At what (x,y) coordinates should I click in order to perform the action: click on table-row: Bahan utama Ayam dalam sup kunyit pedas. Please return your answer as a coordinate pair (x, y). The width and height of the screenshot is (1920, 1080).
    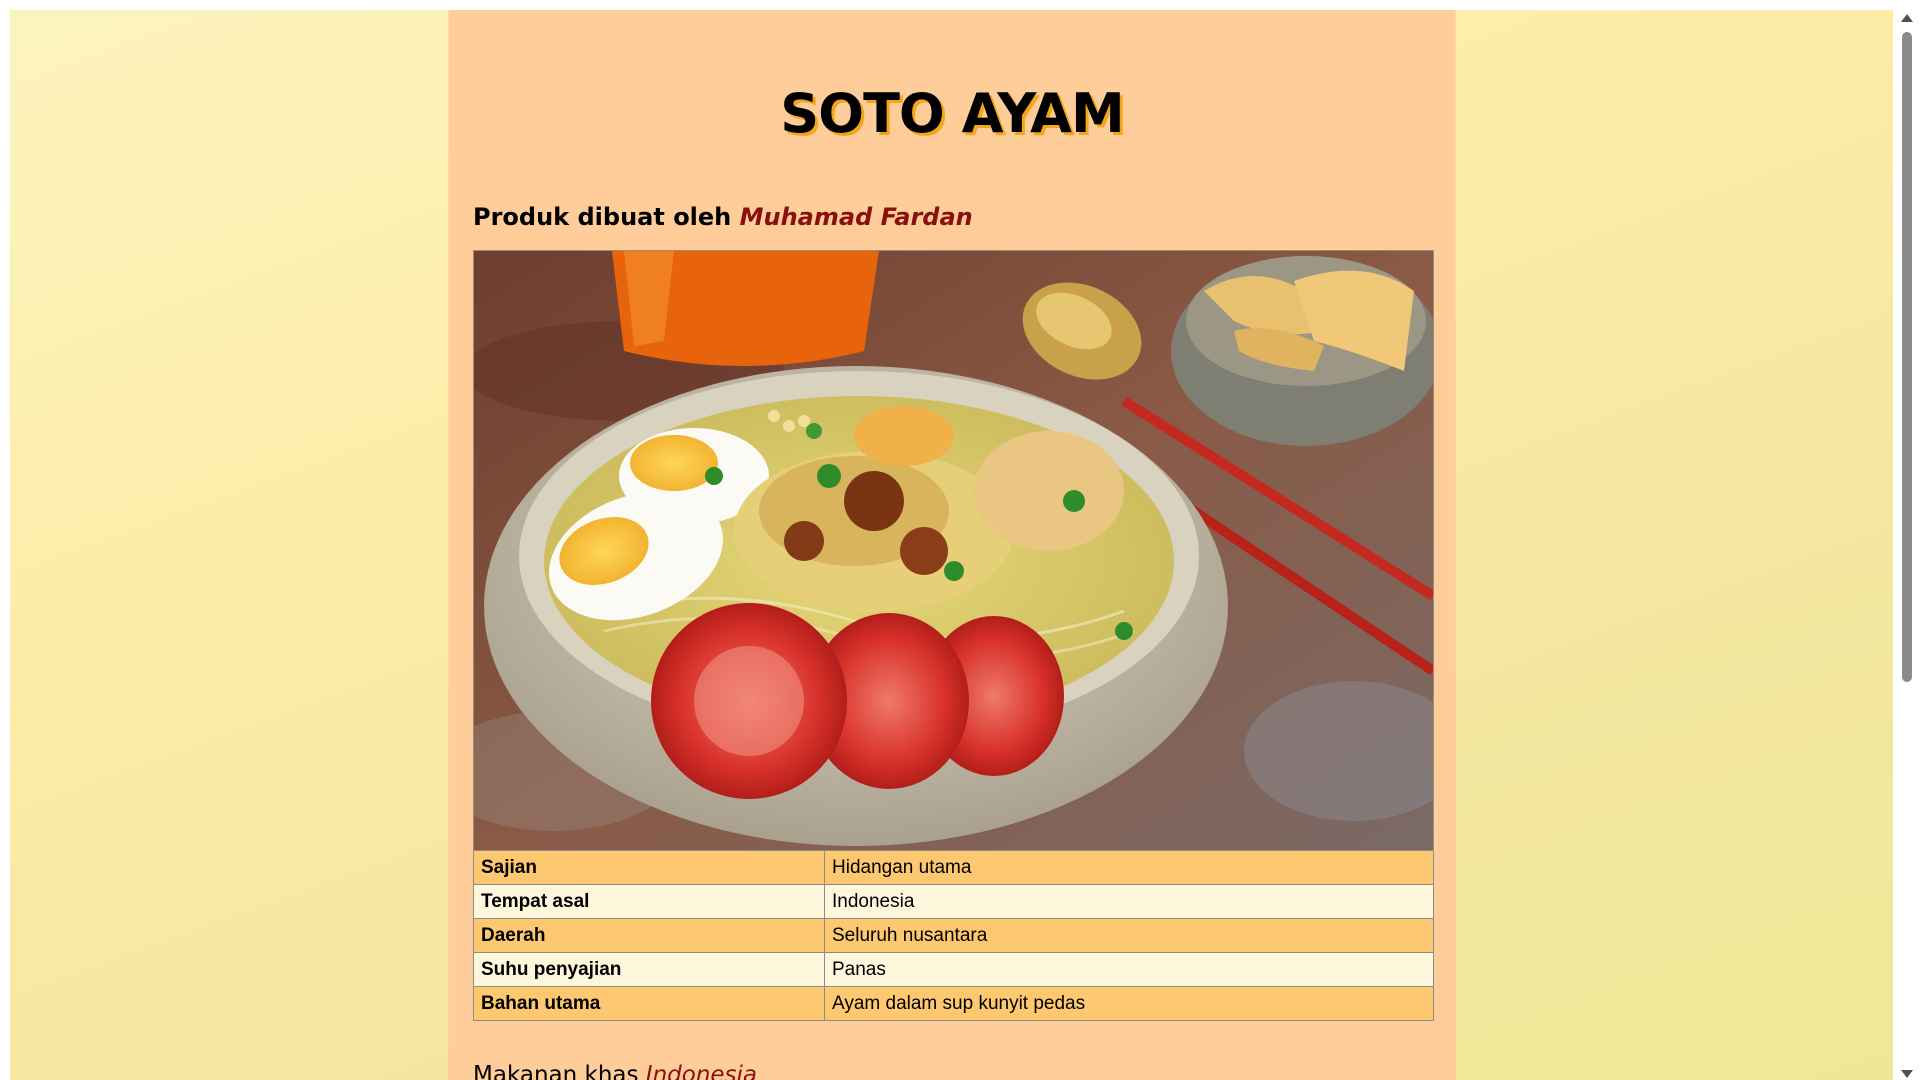
    Looking at the image, I should click on (953, 1003).